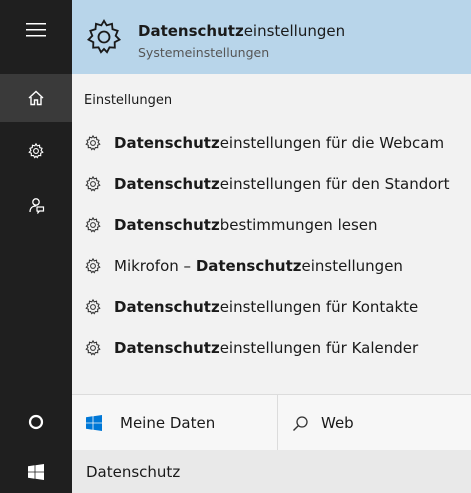  Describe the element at coordinates (337, 423) in the screenshot. I see `tab-web-label: Web` at that location.